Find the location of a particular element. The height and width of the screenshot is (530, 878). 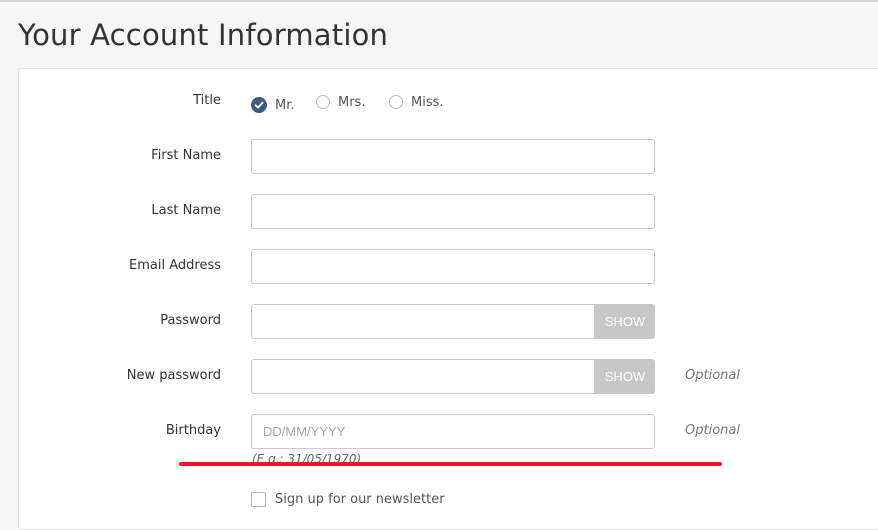

password-field-wrapper is located at coordinates (423, 321).